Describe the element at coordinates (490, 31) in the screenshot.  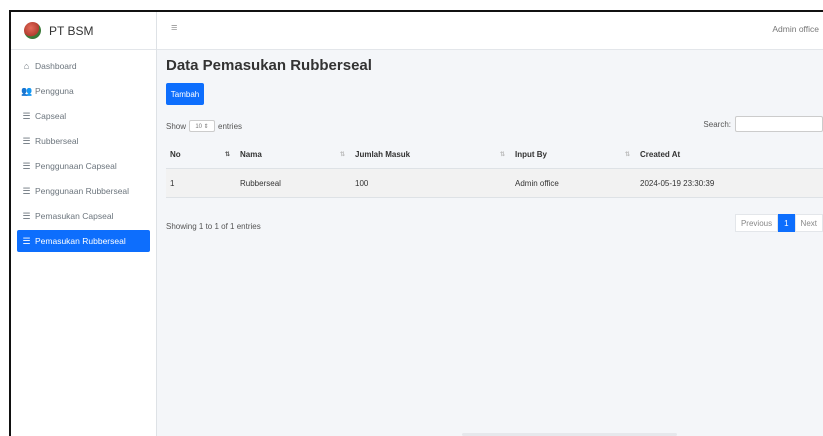
I see `topbar: ≡ Admin office` at that location.